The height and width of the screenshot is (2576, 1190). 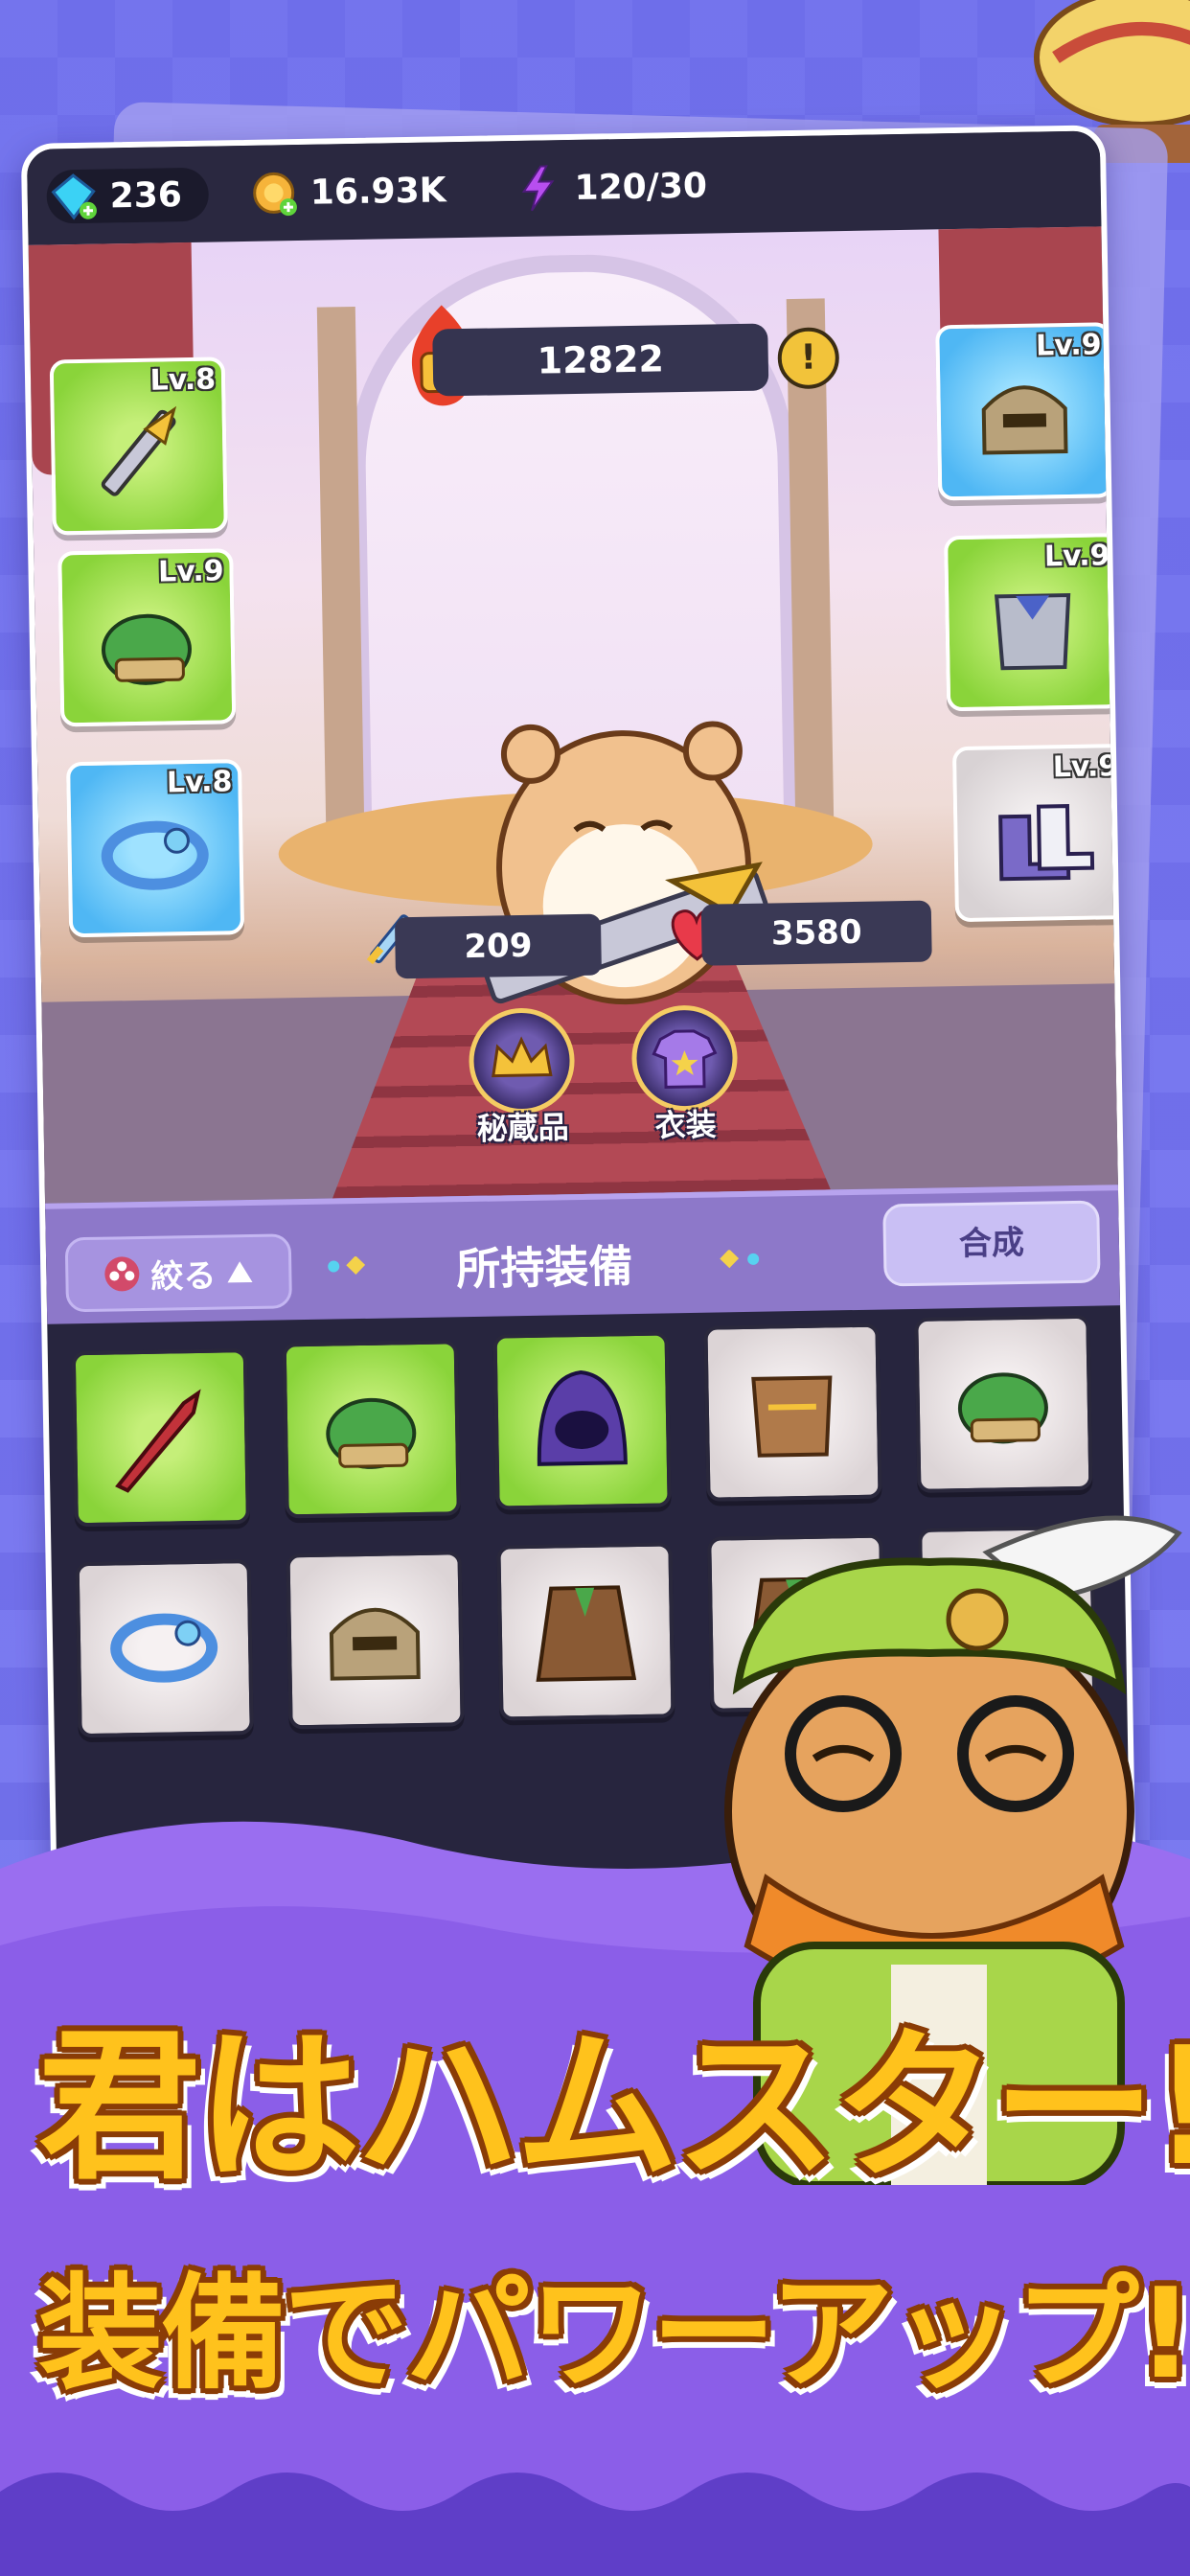 I want to click on decor-dots-right, so click(x=740, y=1259).